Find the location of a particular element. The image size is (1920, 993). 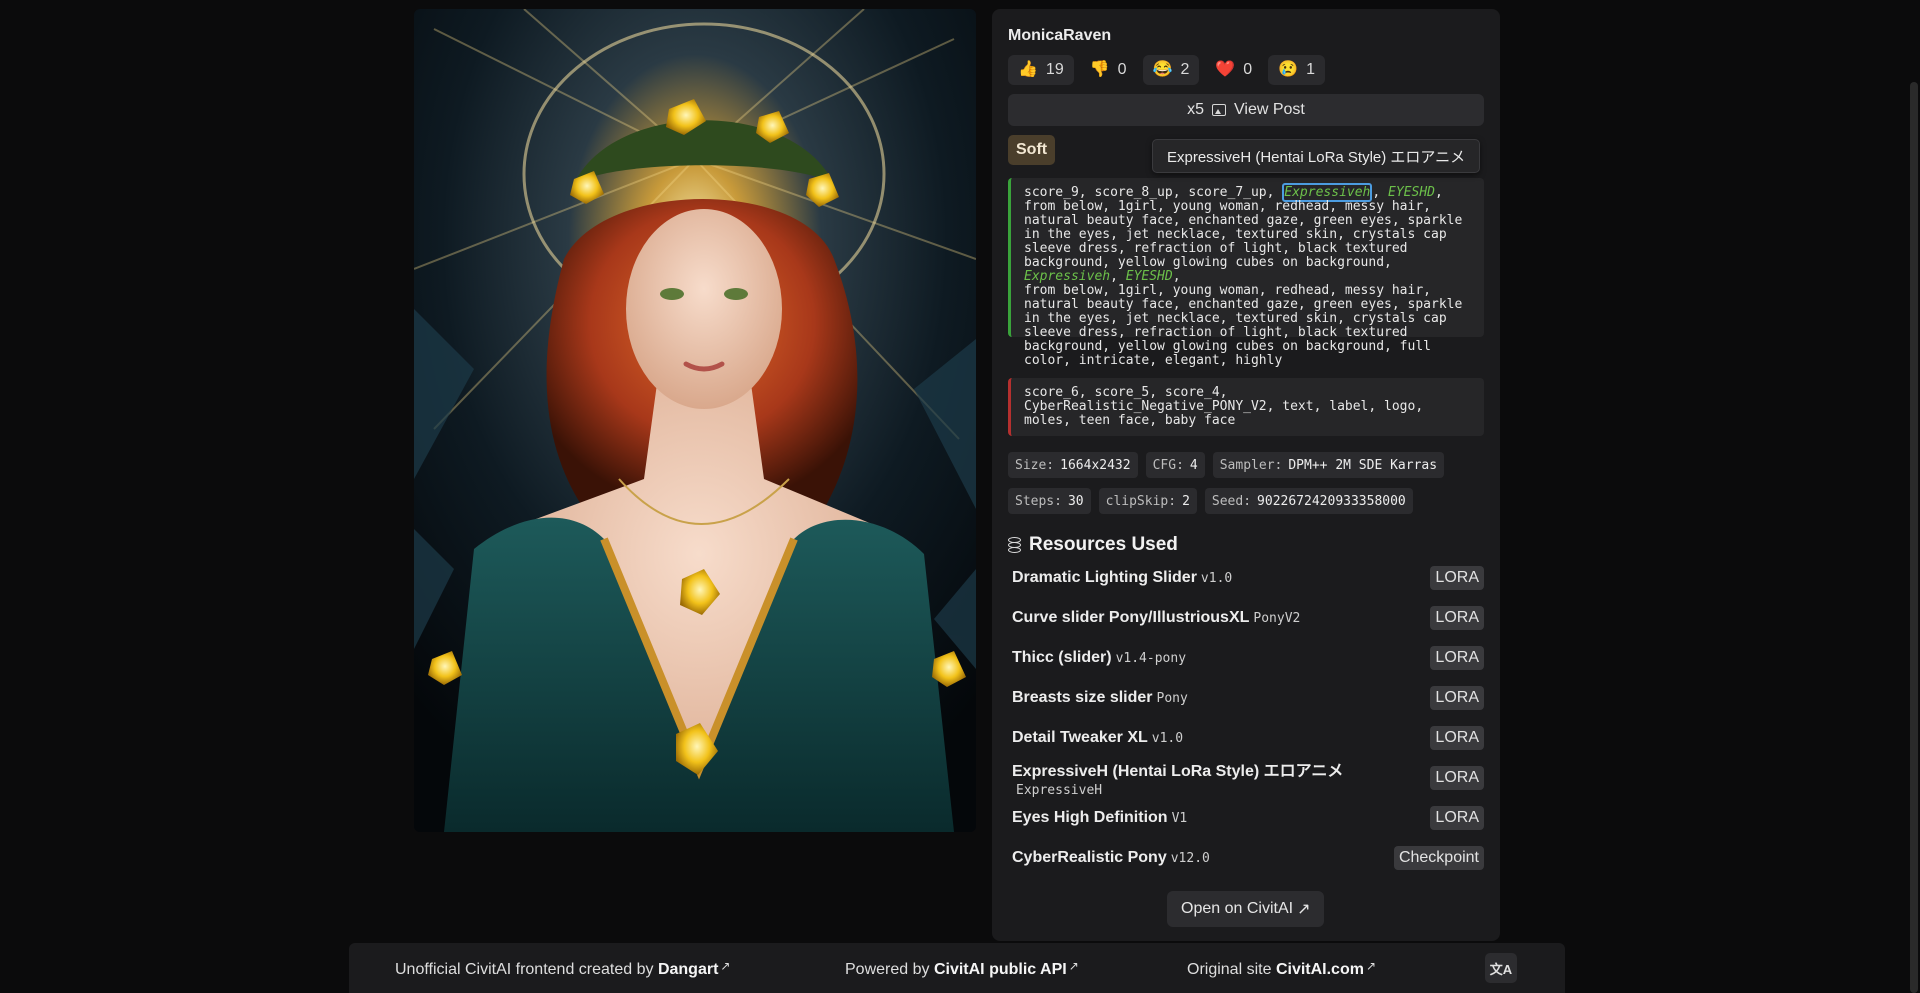

resource-version: Pony is located at coordinates (1172, 698).